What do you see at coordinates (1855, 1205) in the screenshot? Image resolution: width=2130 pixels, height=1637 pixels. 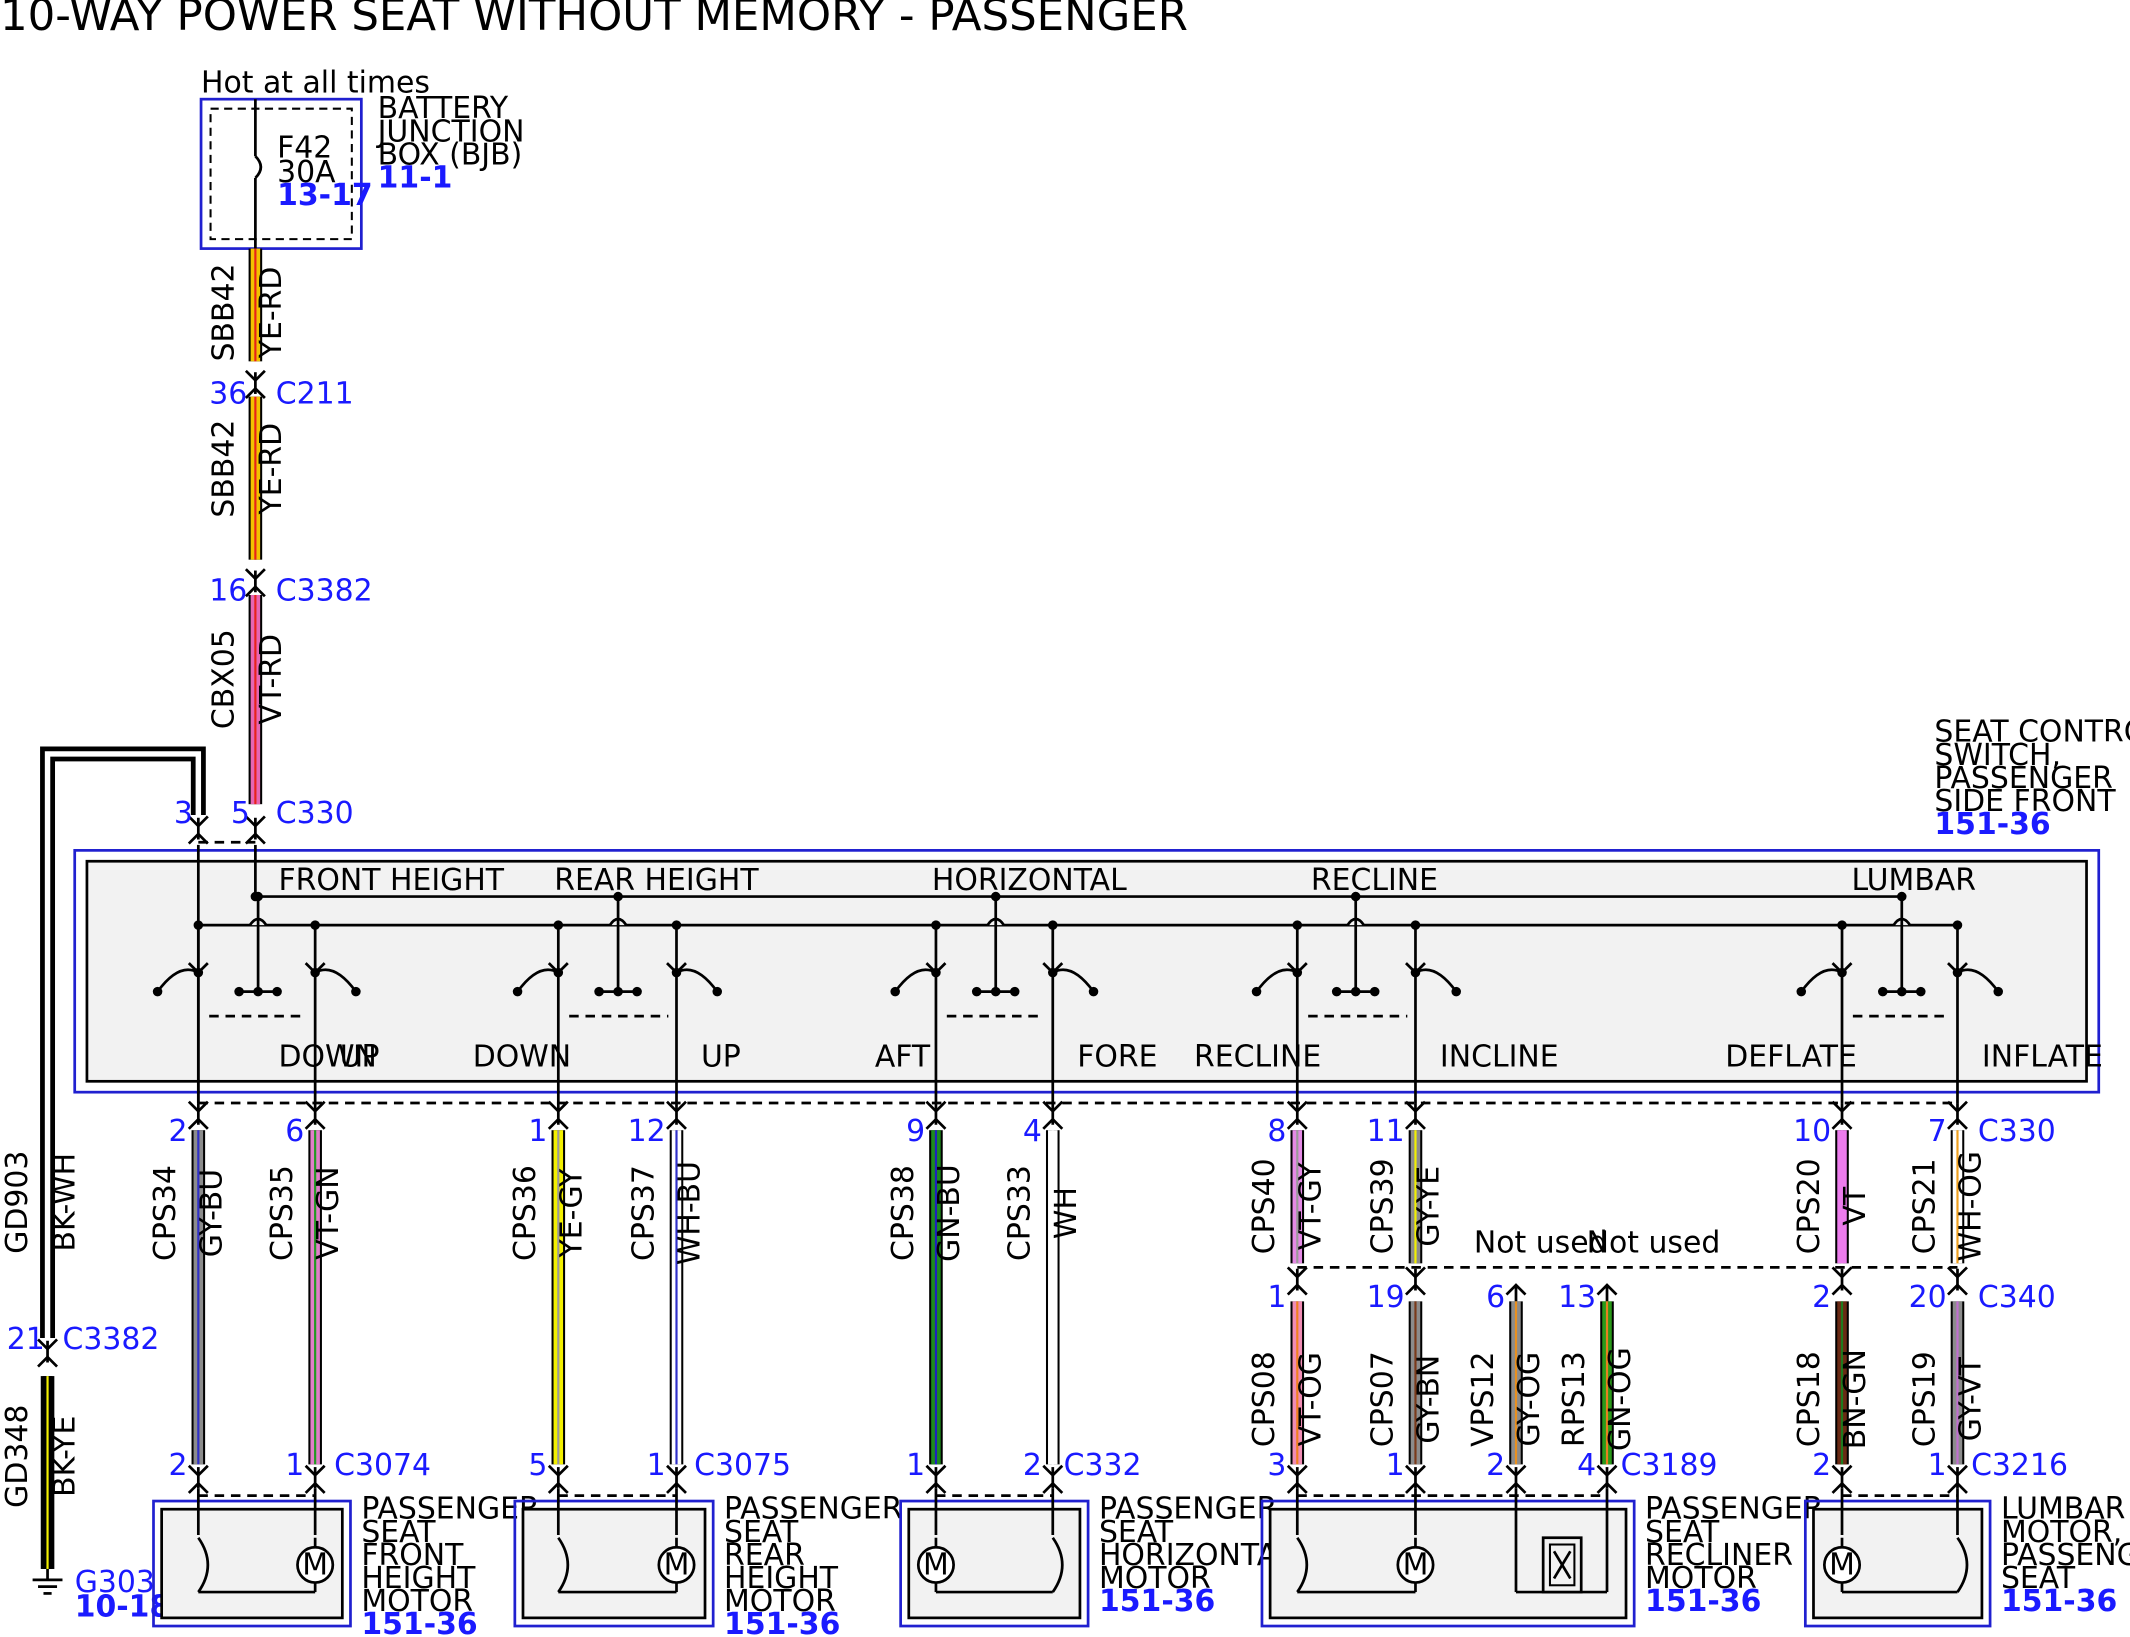 I see `switch-output-color: VT` at bounding box center [1855, 1205].